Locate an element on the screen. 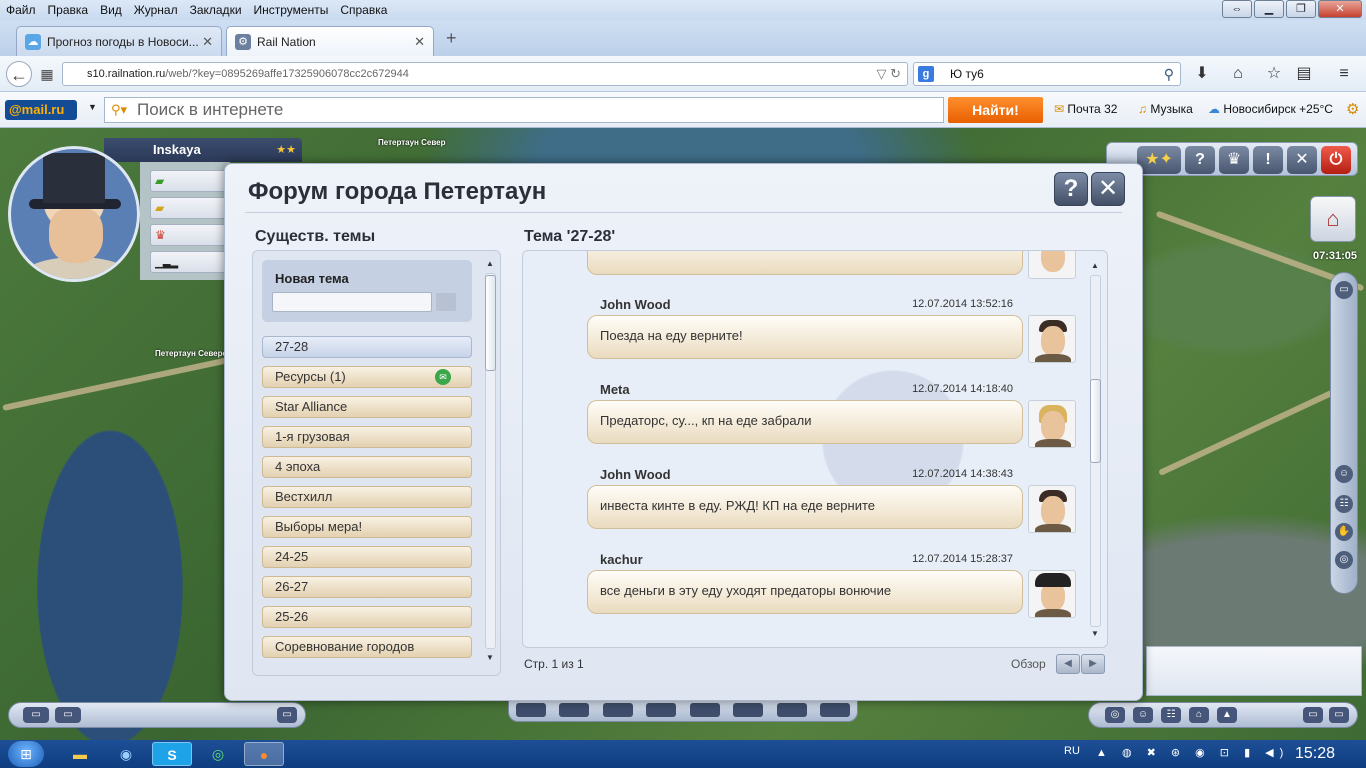 This screenshot has width=1366, height=768. download-icon: ⬇ is located at coordinates (1202, 74).